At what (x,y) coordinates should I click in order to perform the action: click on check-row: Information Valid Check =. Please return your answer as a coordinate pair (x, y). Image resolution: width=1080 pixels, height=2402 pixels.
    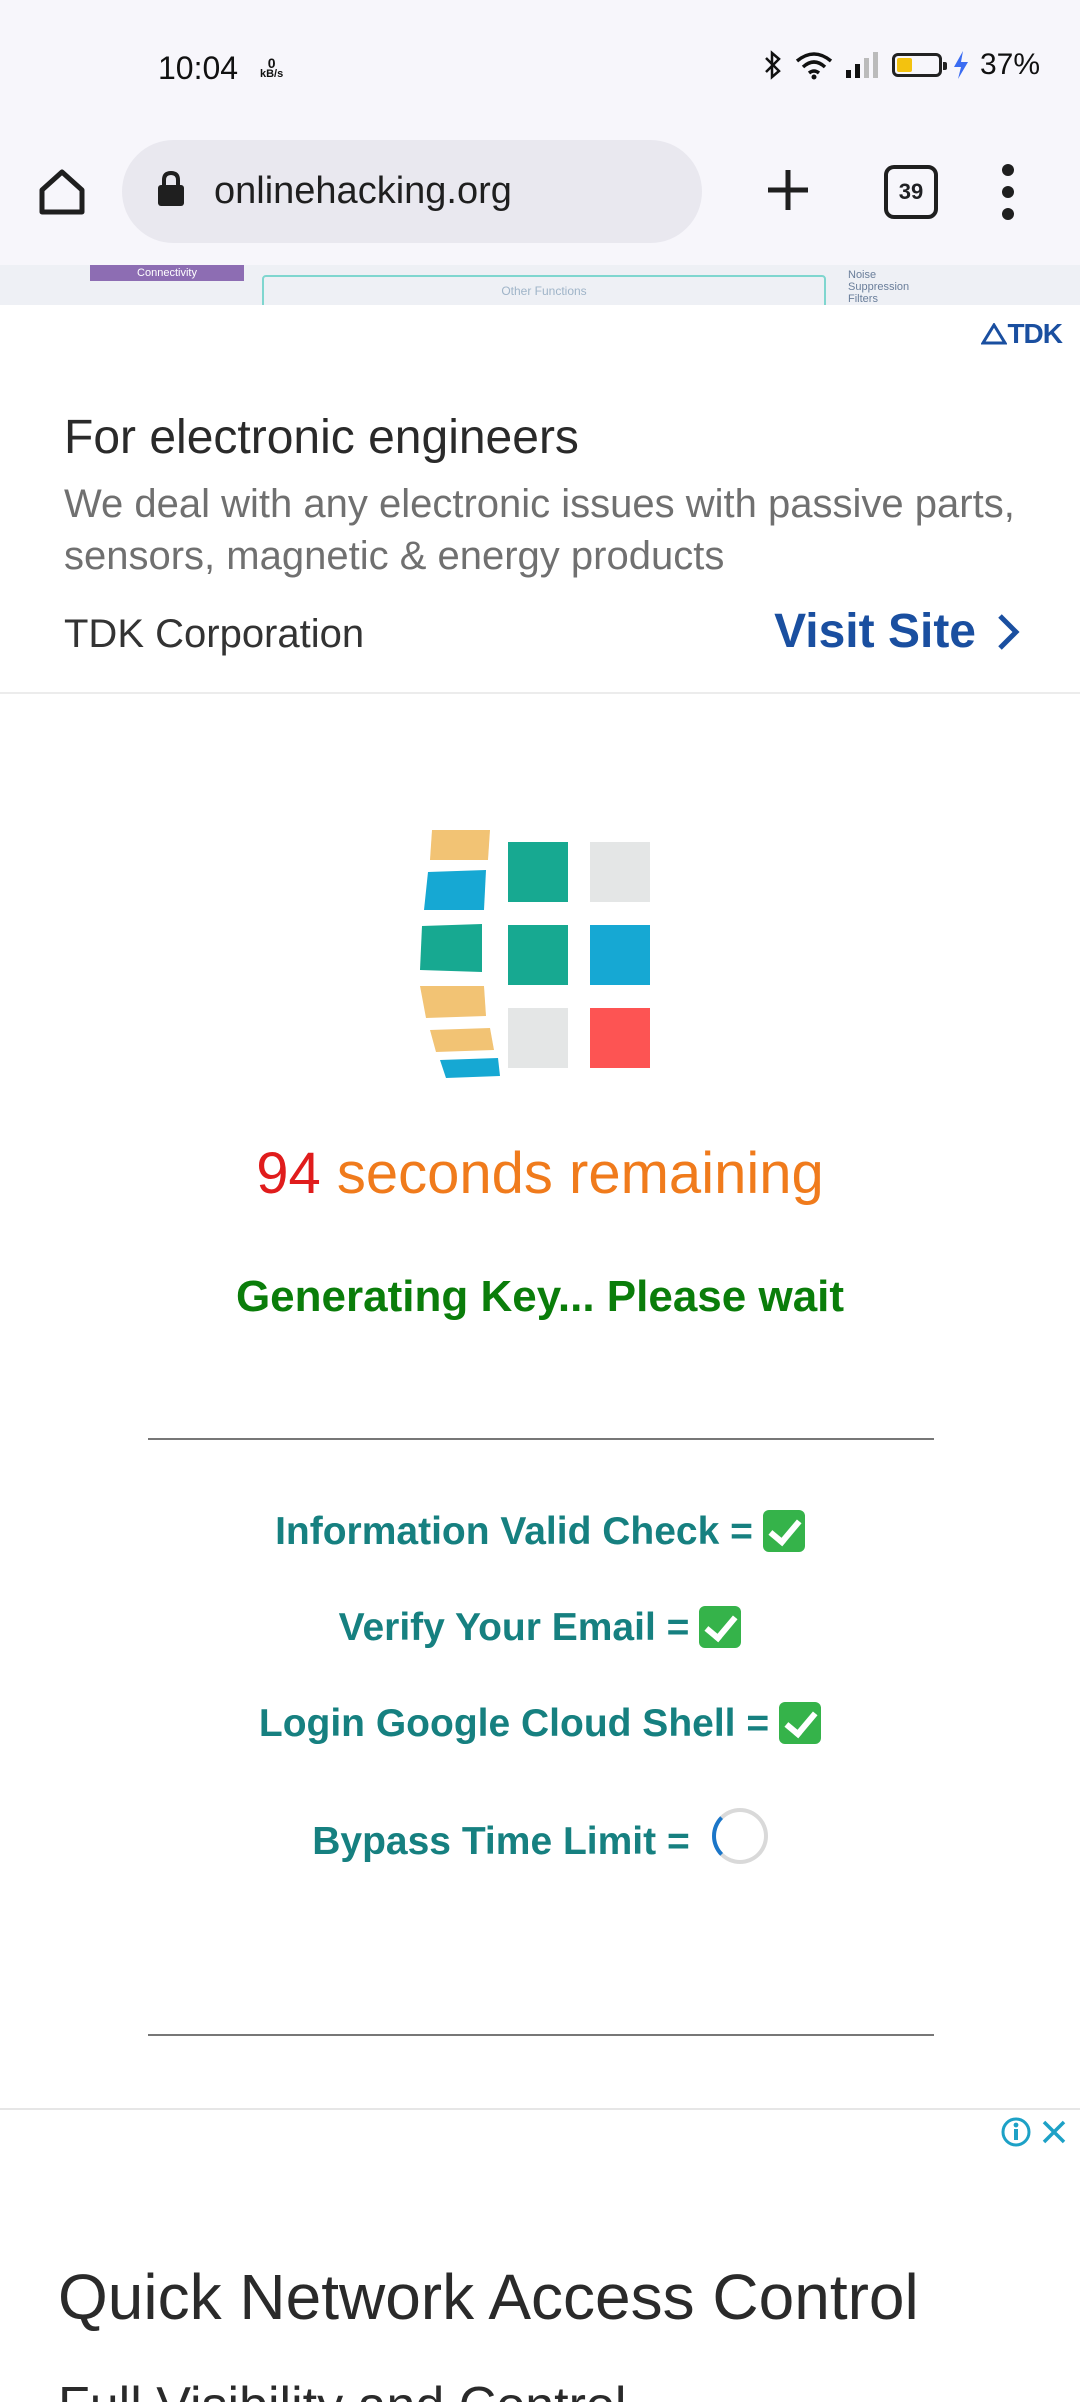
    Looking at the image, I should click on (540, 1532).